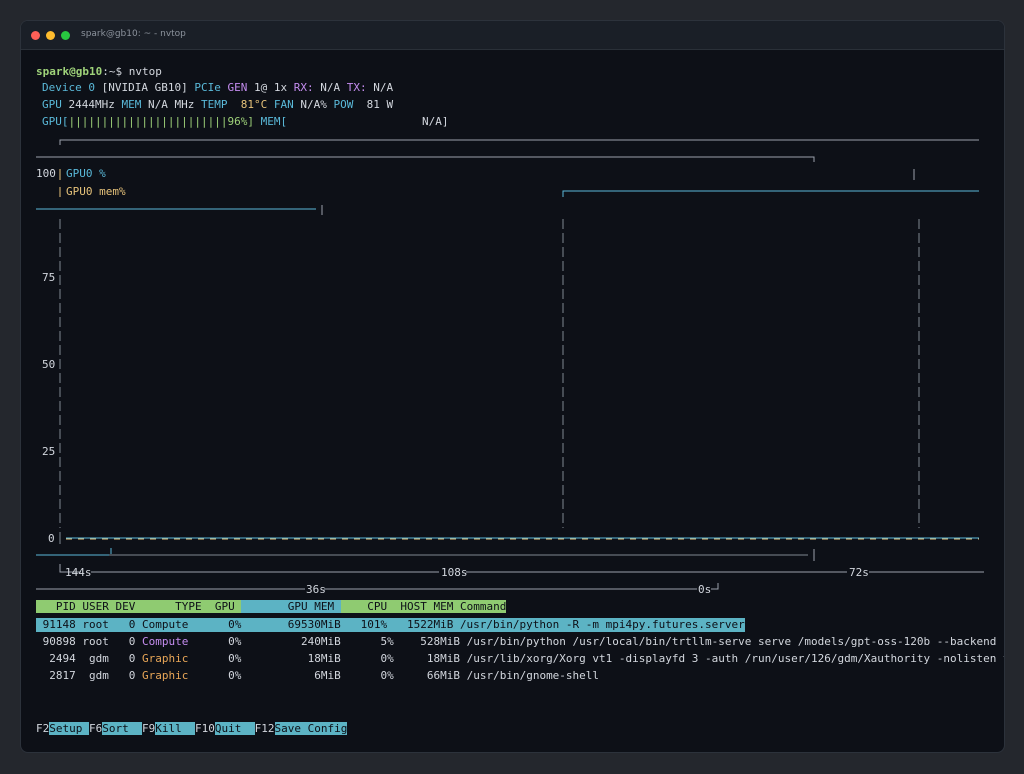  What do you see at coordinates (440, 641) in the screenshot?
I see `row-host-mem: 528MiB` at bounding box center [440, 641].